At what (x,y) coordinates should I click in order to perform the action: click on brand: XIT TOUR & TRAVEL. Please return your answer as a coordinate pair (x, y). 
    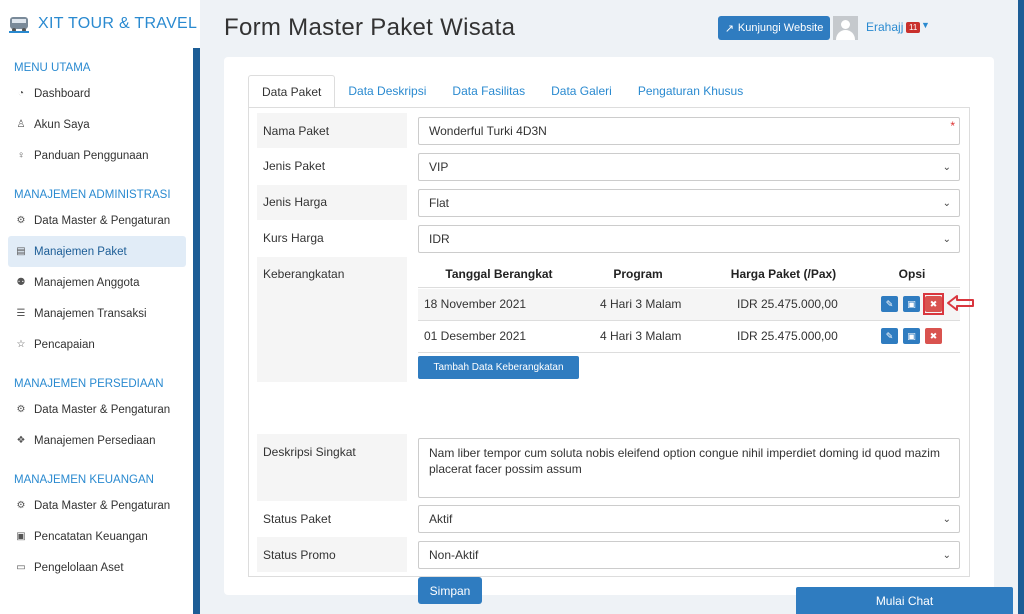
    Looking at the image, I should click on (100, 24).